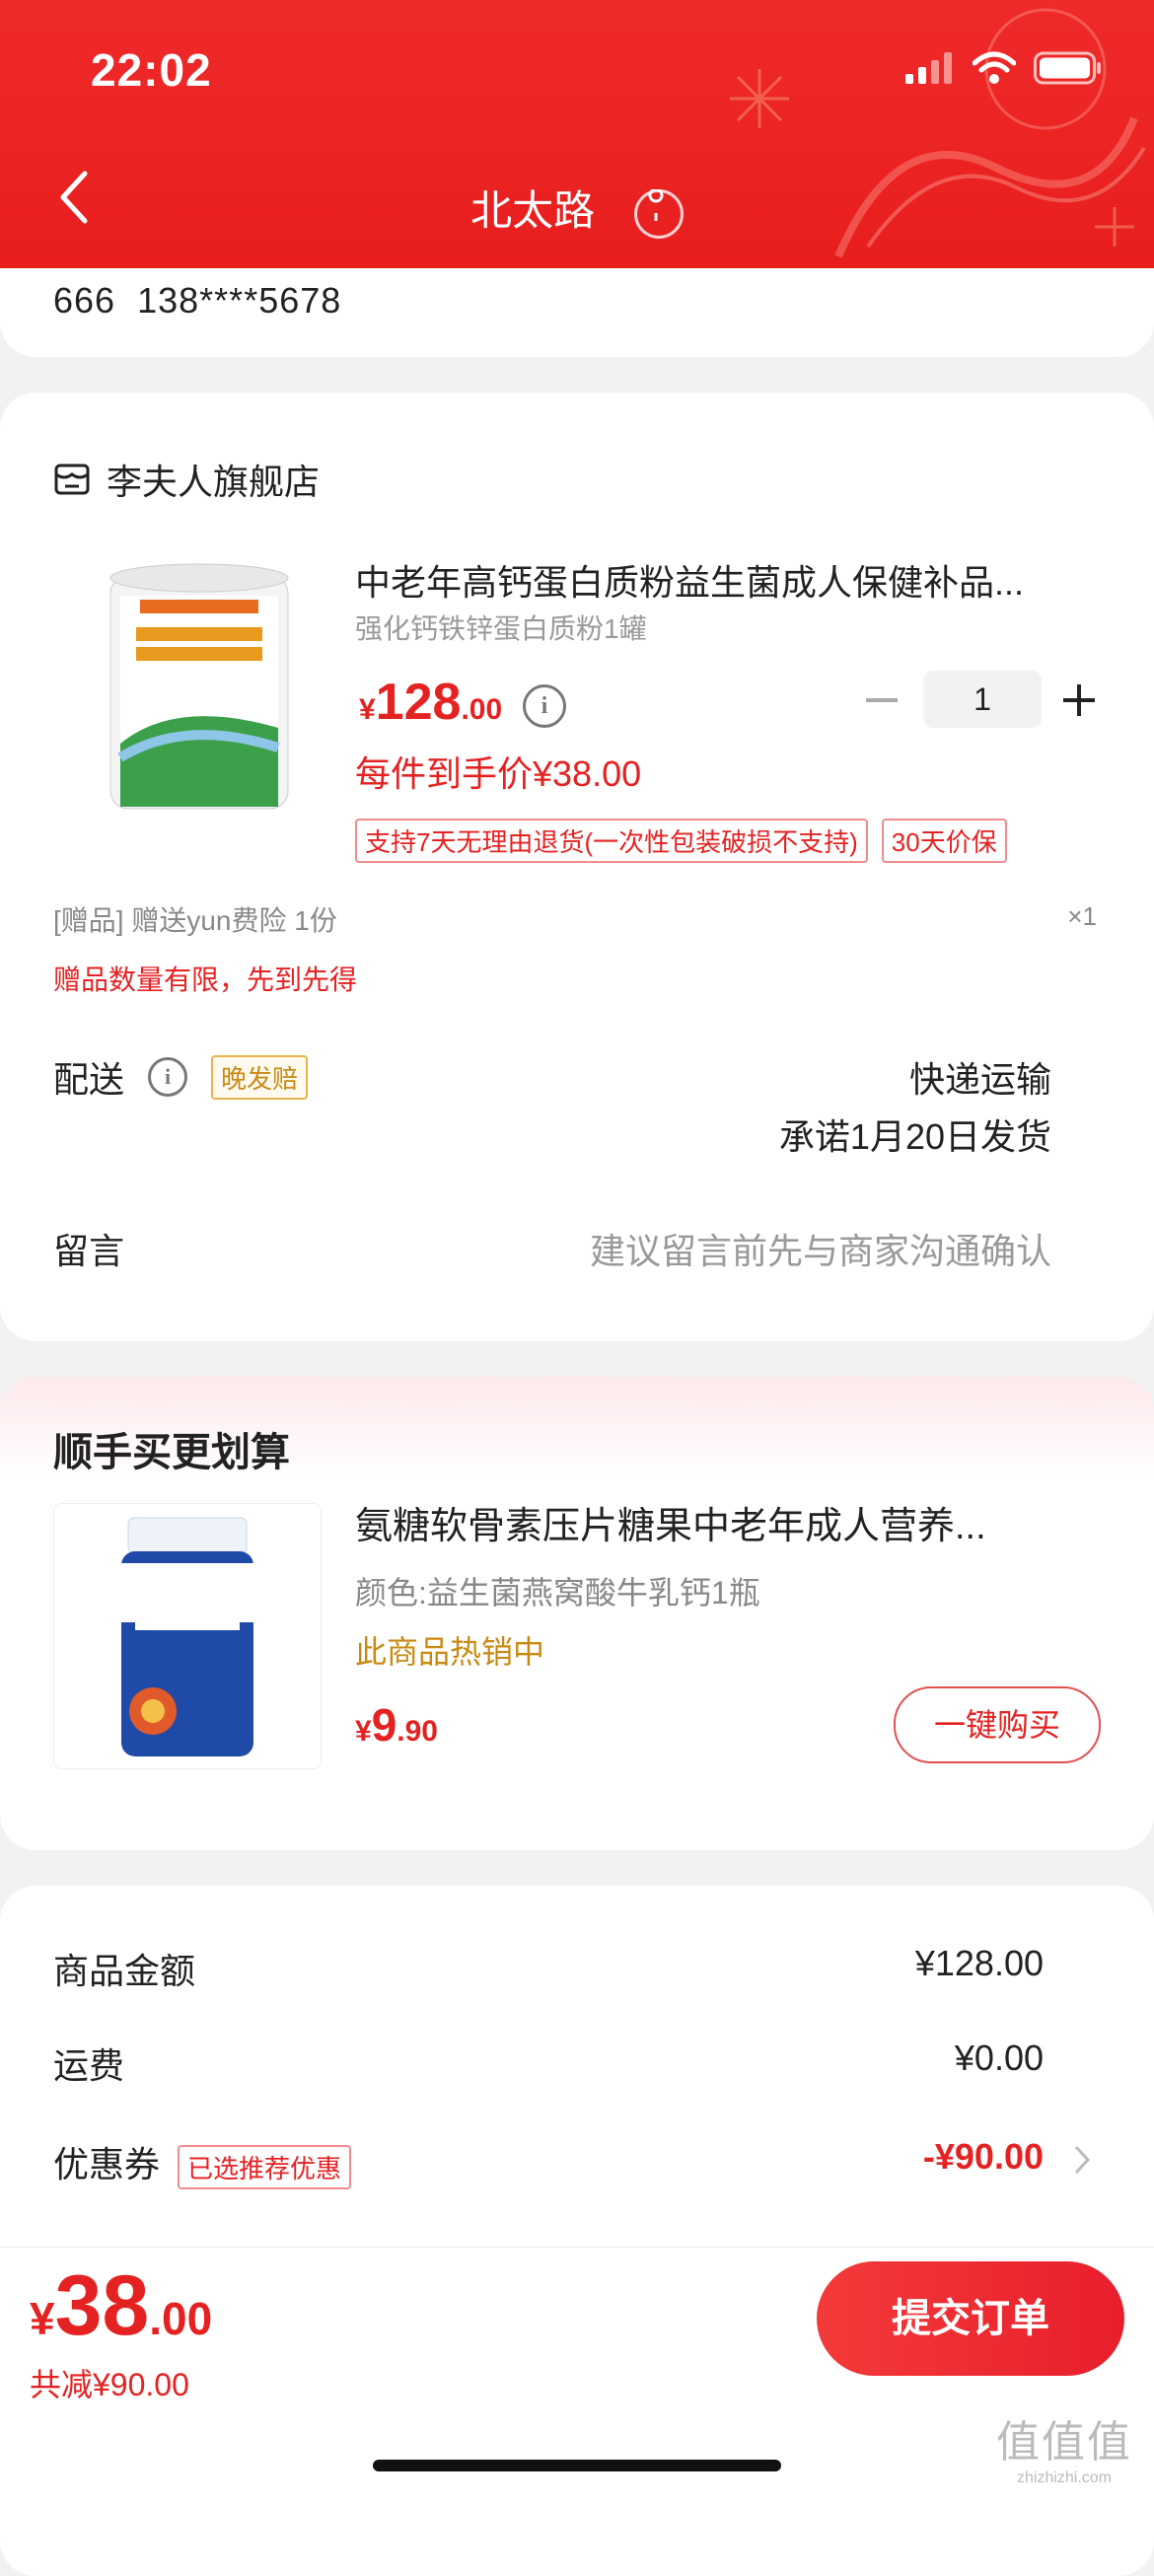 The width and height of the screenshot is (1154, 2576). What do you see at coordinates (418, 1731) in the screenshot?
I see `upsell-price-dec: .90` at bounding box center [418, 1731].